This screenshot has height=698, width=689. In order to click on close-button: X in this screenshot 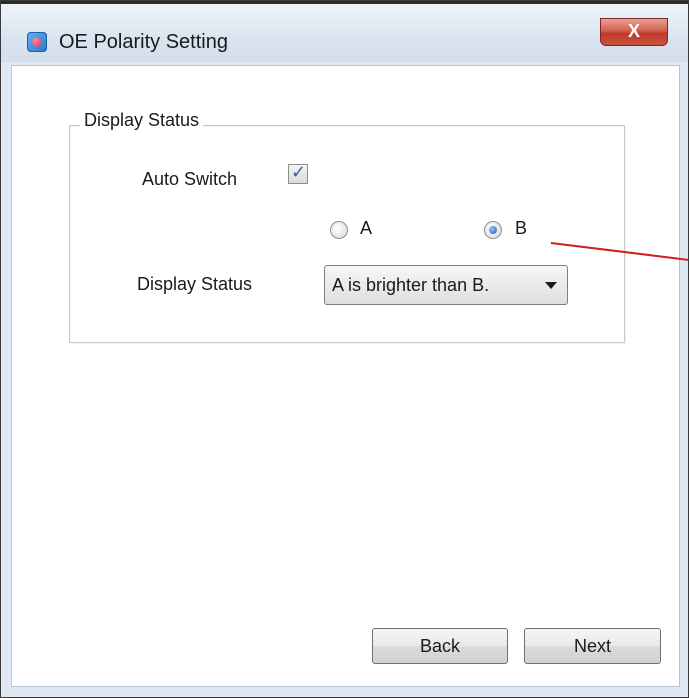, I will do `click(634, 32)`.